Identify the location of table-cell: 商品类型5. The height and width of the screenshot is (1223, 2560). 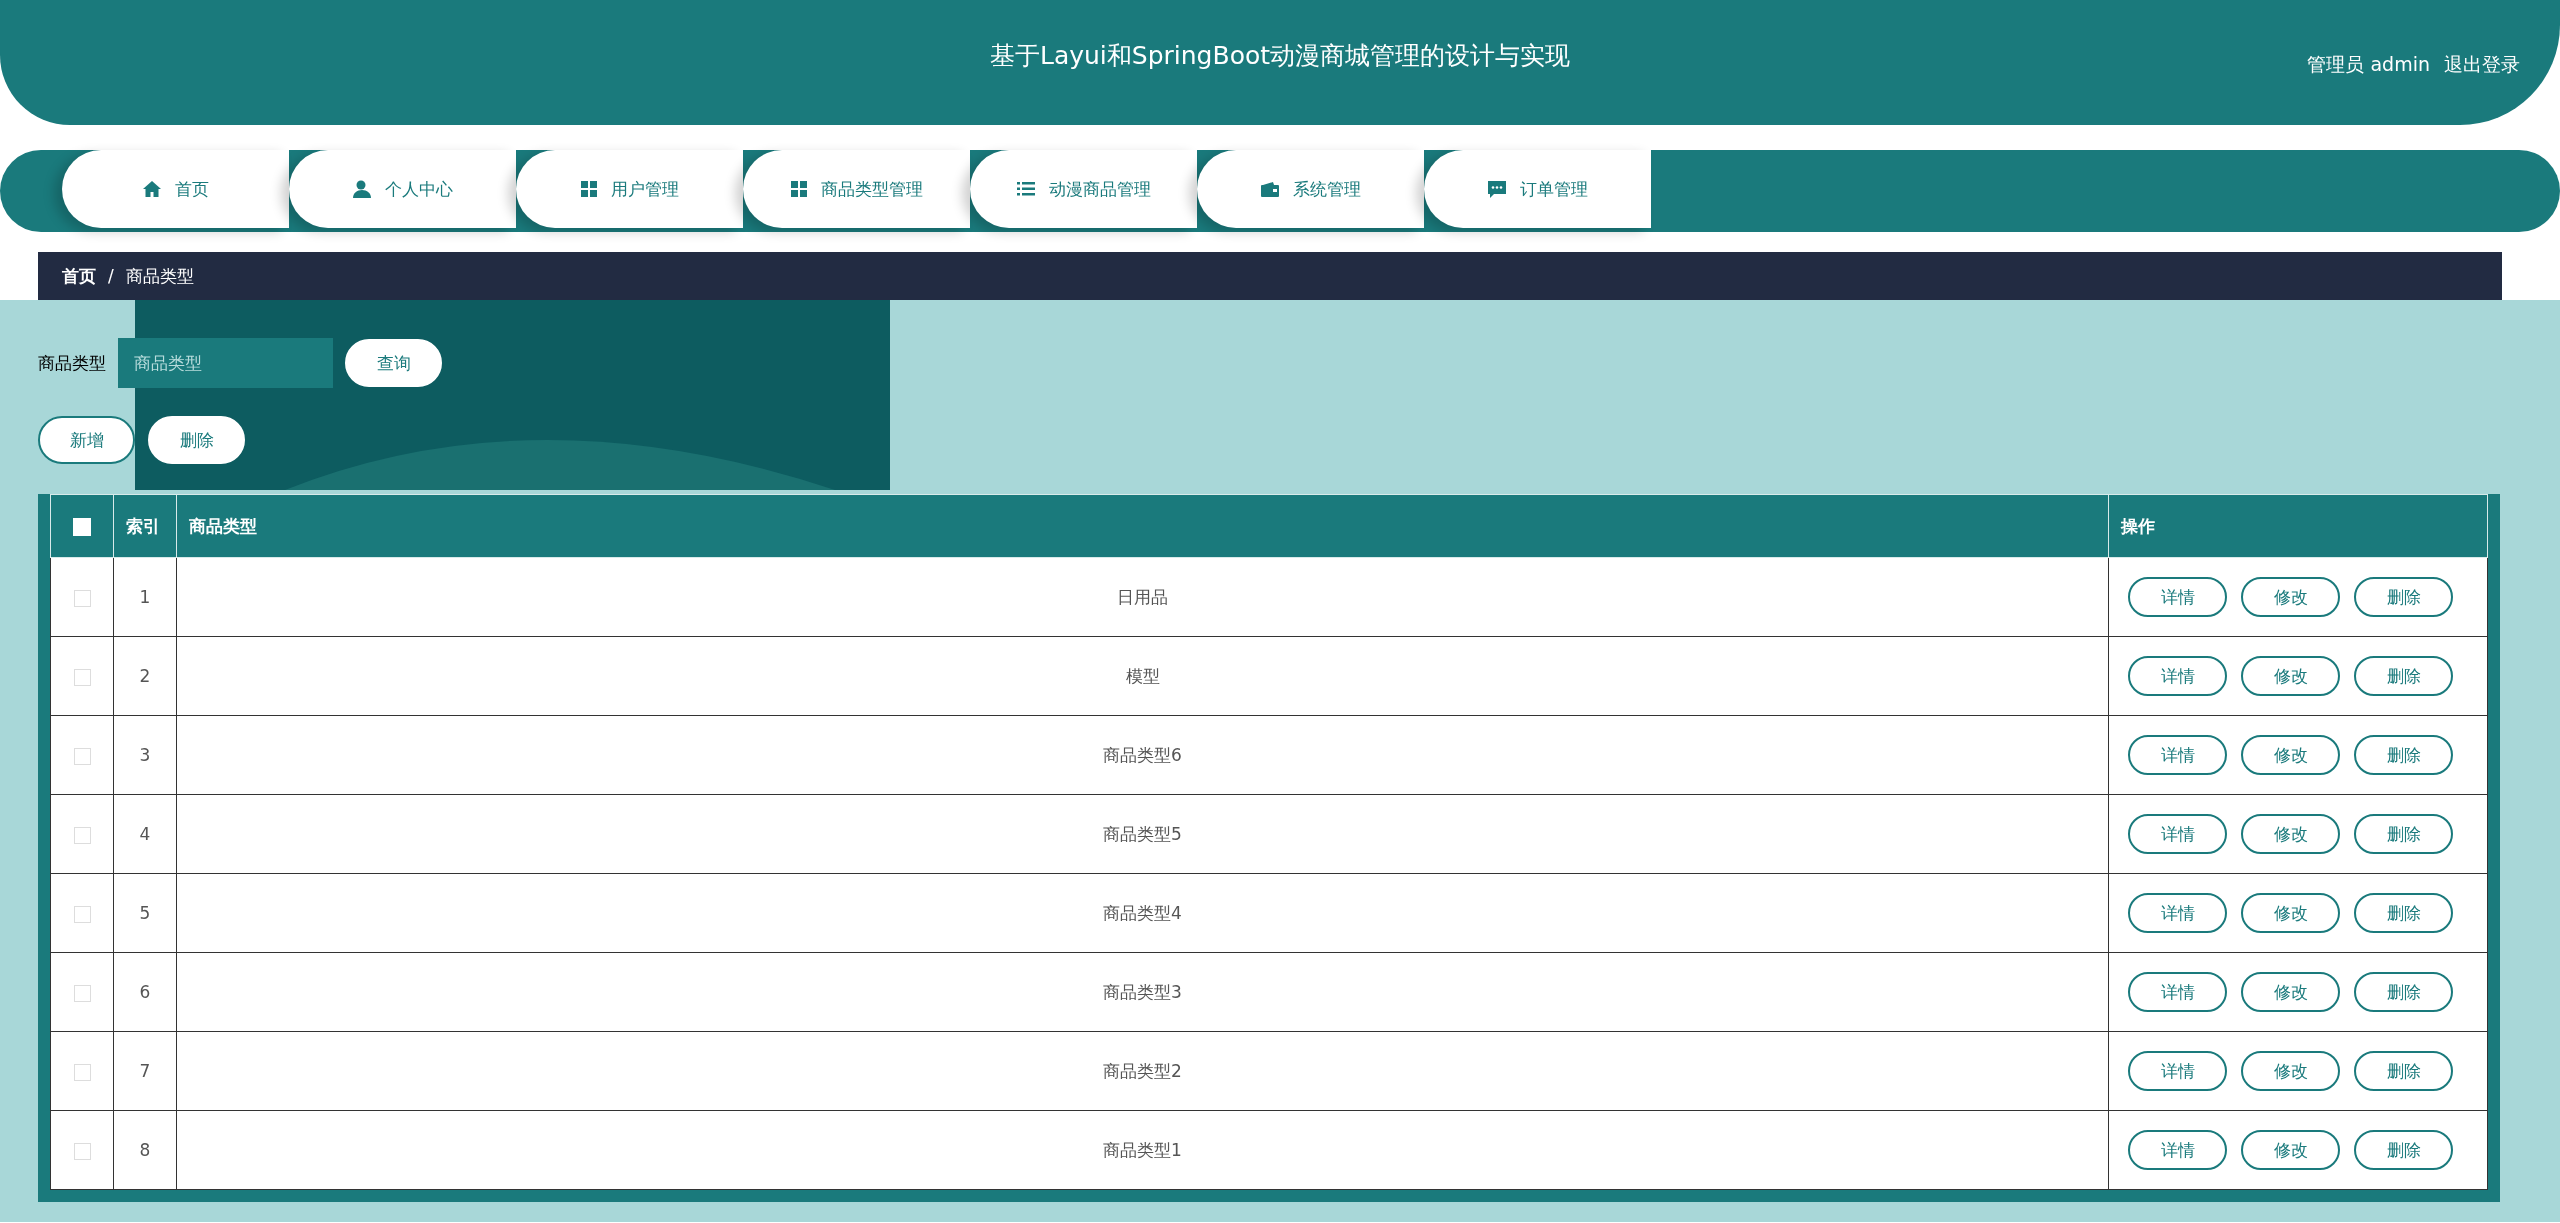
(1142, 834).